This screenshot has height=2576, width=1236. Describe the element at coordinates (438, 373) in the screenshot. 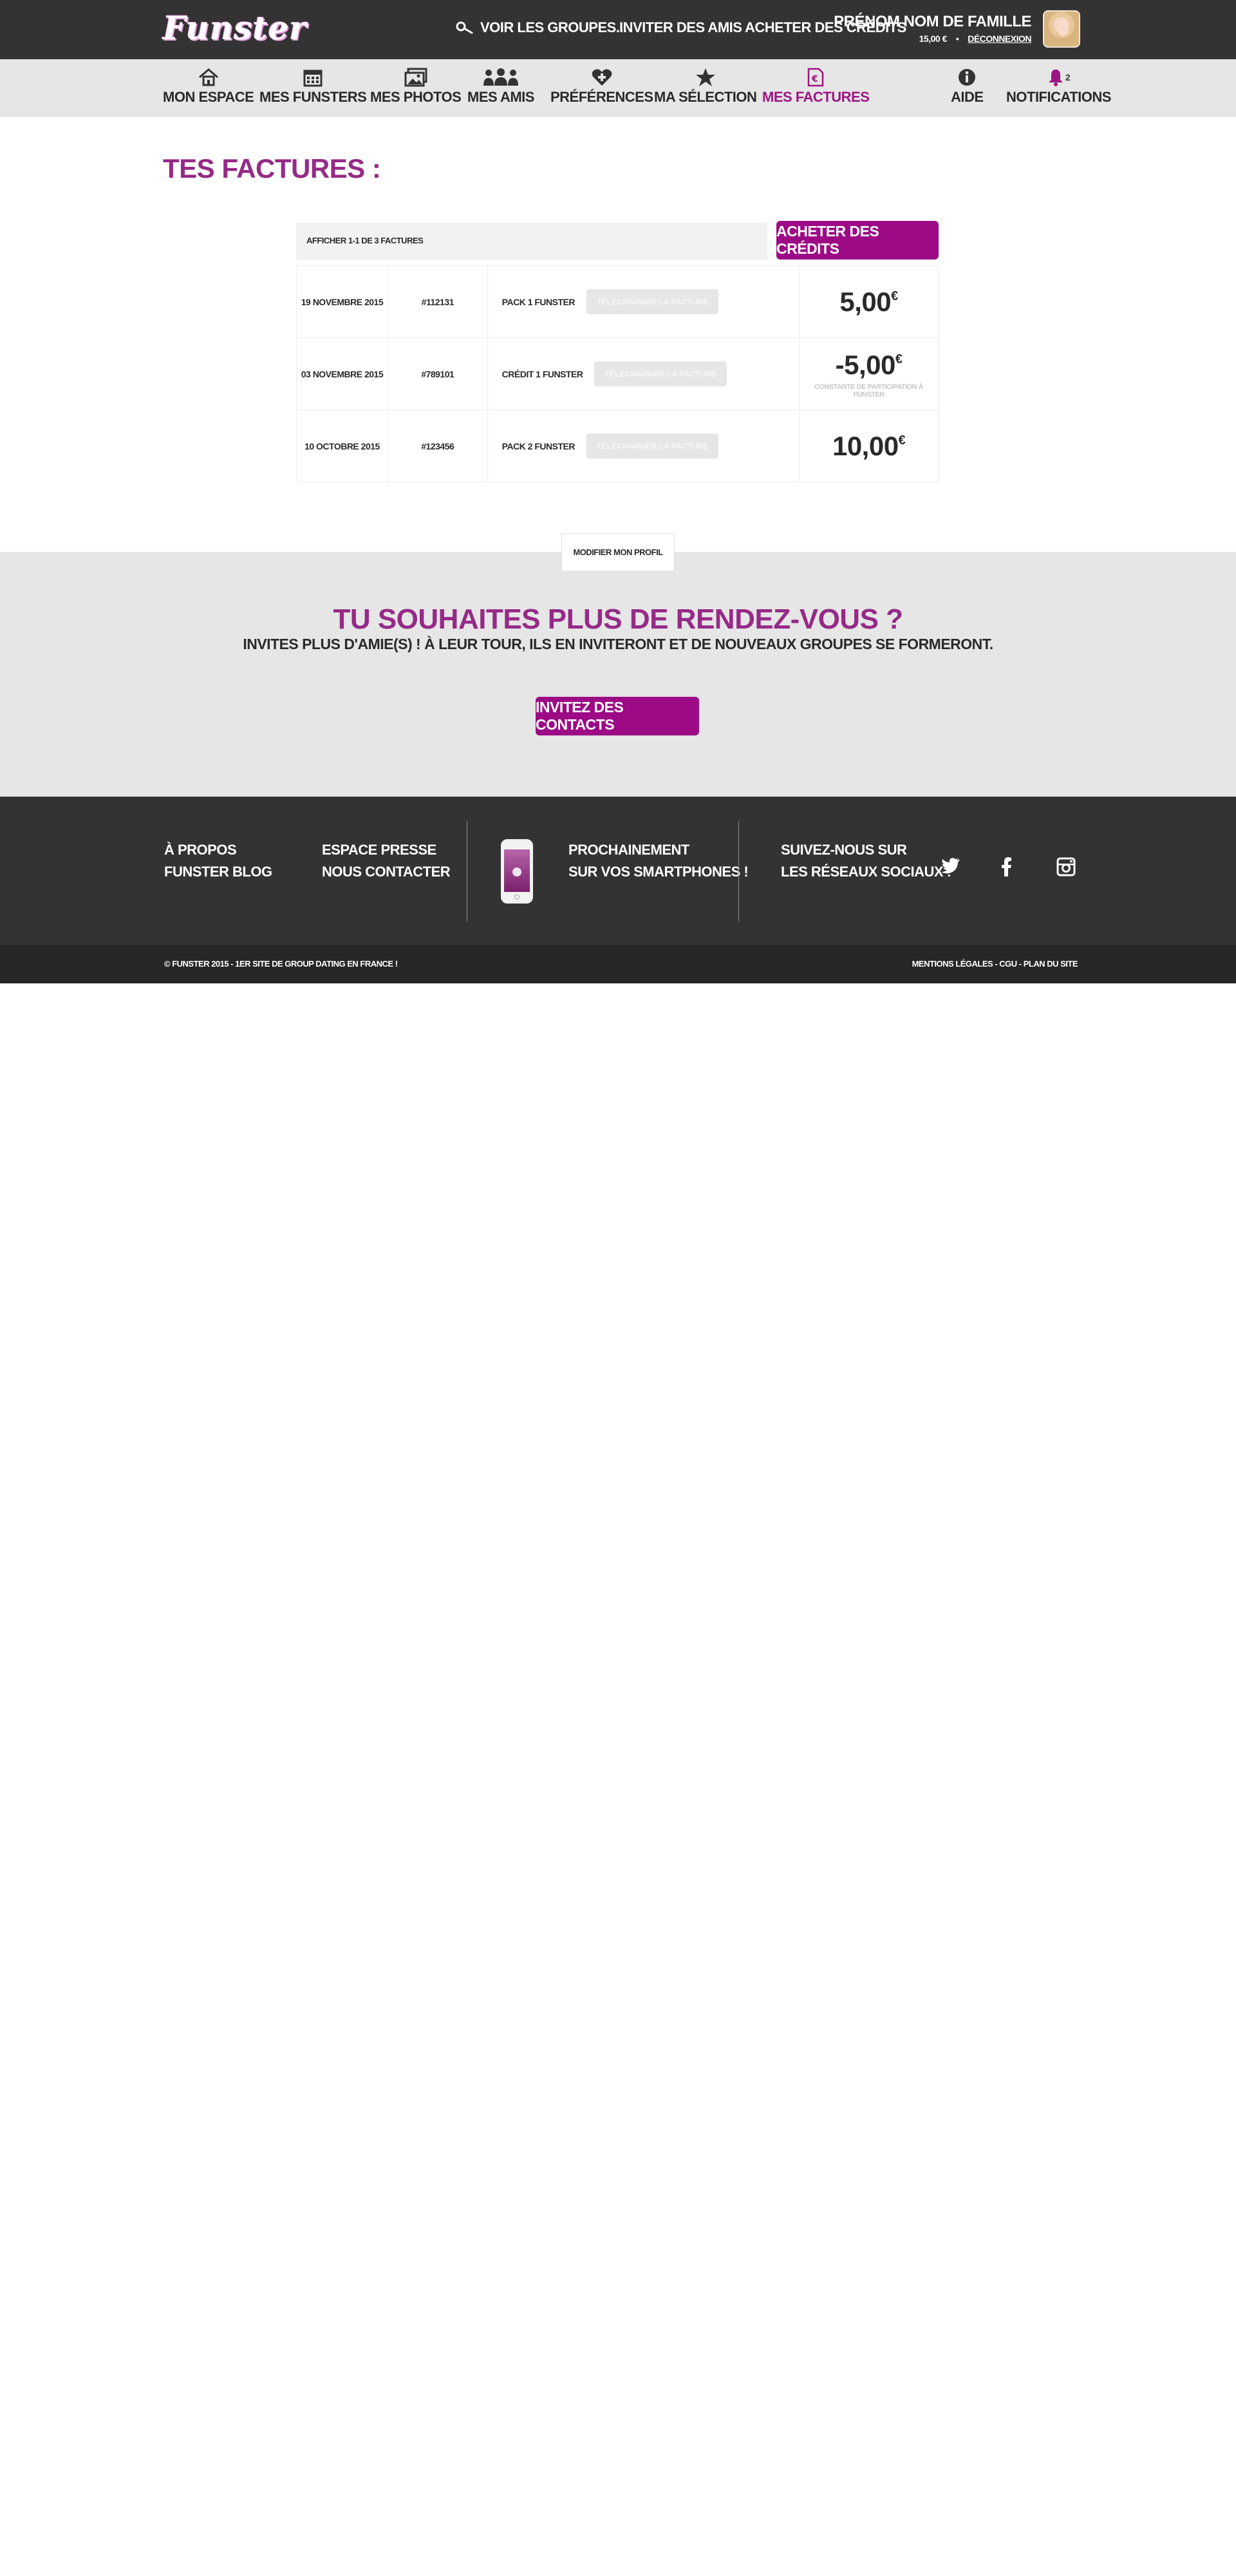

I see `invoice-number: #789101` at that location.